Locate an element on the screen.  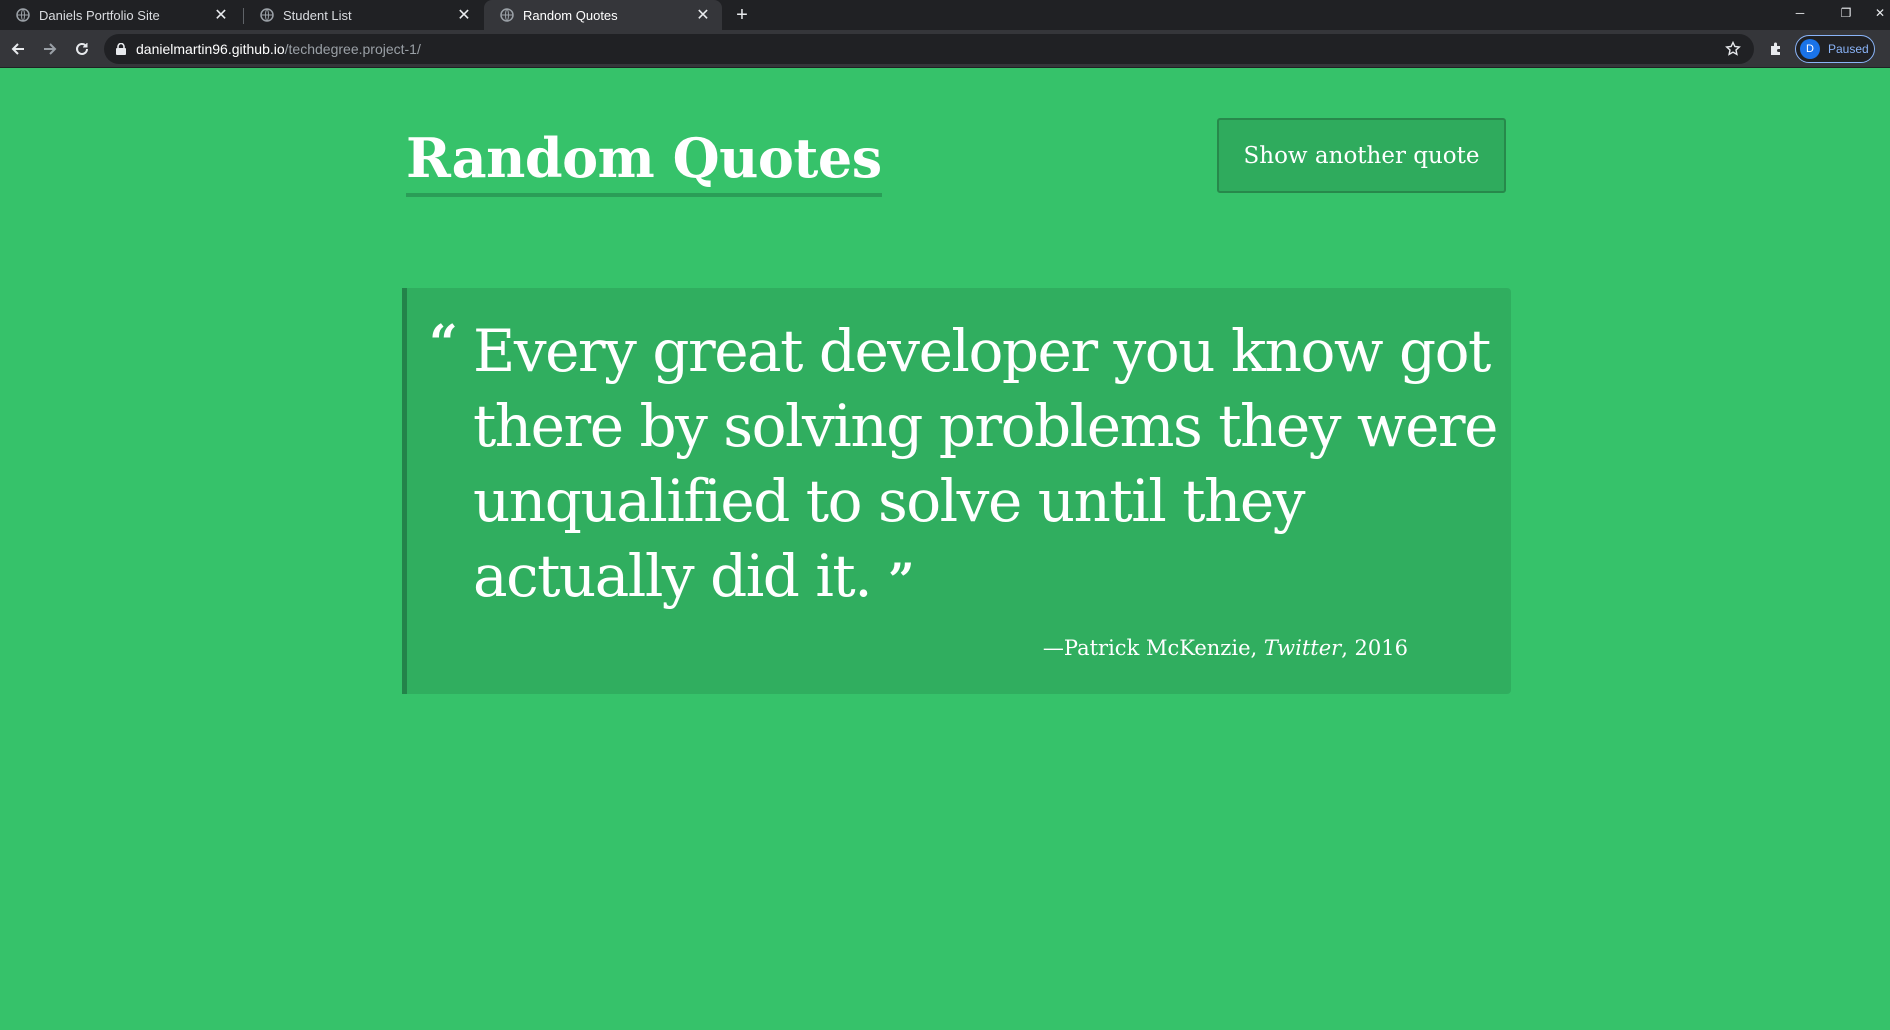
tab-random-quotes: Random Quotes ✕ is located at coordinates (603, 15).